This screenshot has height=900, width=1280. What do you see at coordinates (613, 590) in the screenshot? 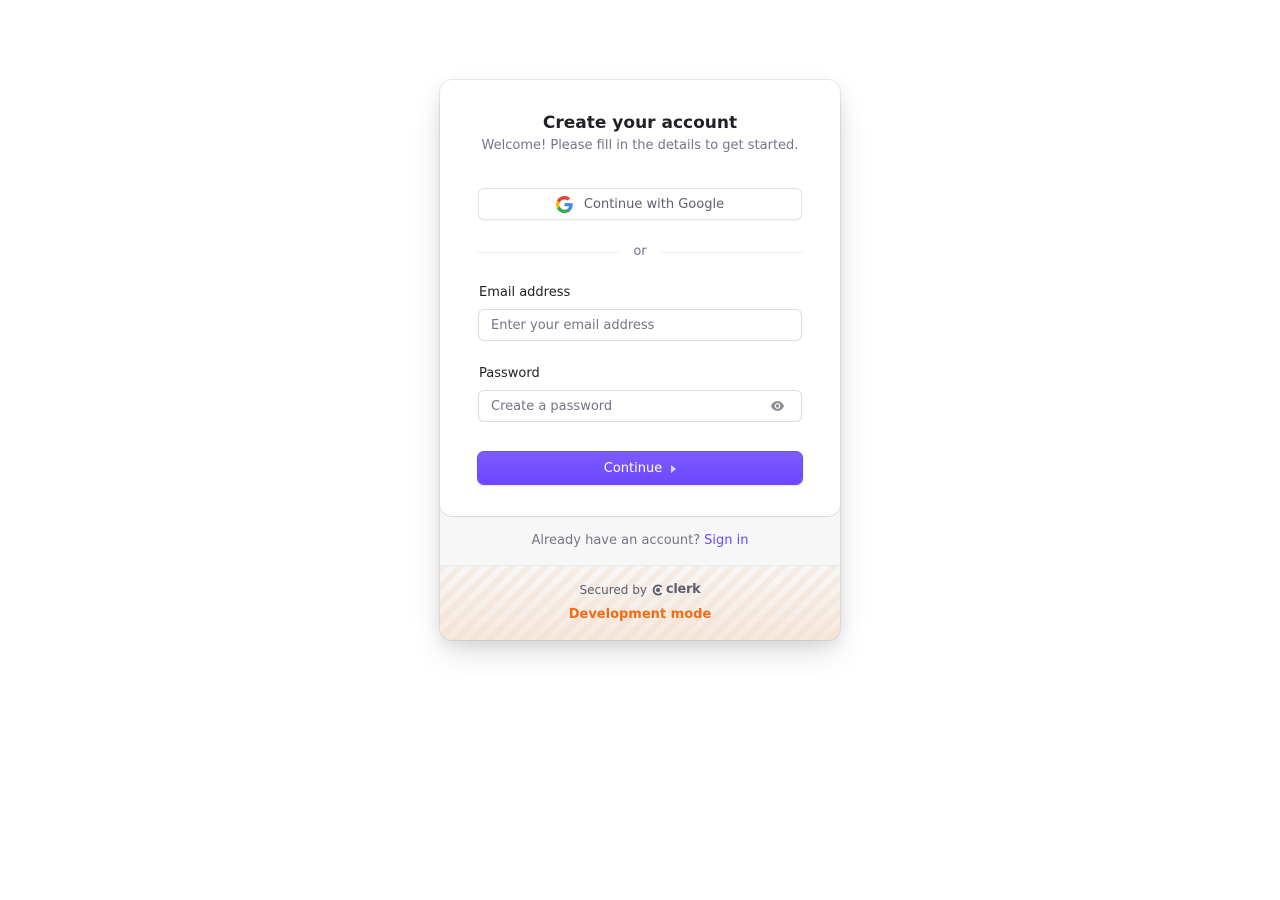
I see `secured-by-text: Secured by` at bounding box center [613, 590].